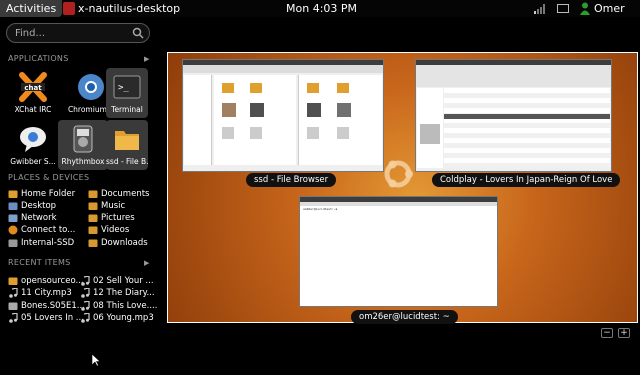 The width and height of the screenshot is (640, 375). Describe the element at coordinates (124, 243) in the screenshot. I see `place-item-label: Downloads` at that location.